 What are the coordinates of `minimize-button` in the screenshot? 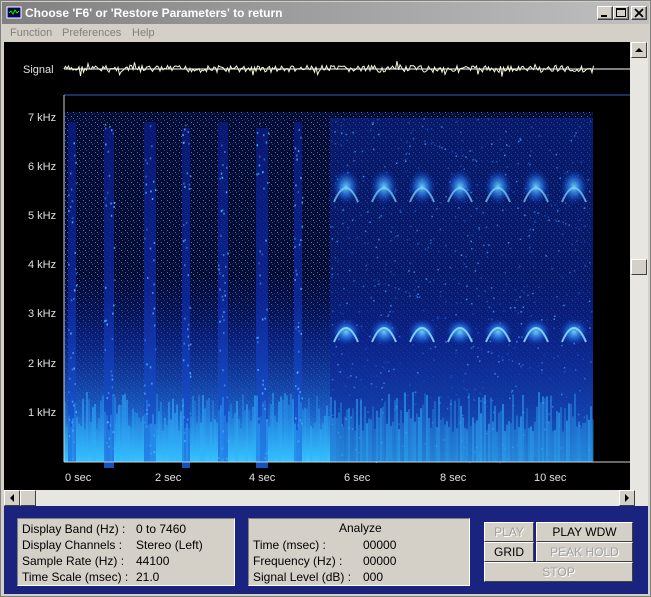 It's located at (605, 13).